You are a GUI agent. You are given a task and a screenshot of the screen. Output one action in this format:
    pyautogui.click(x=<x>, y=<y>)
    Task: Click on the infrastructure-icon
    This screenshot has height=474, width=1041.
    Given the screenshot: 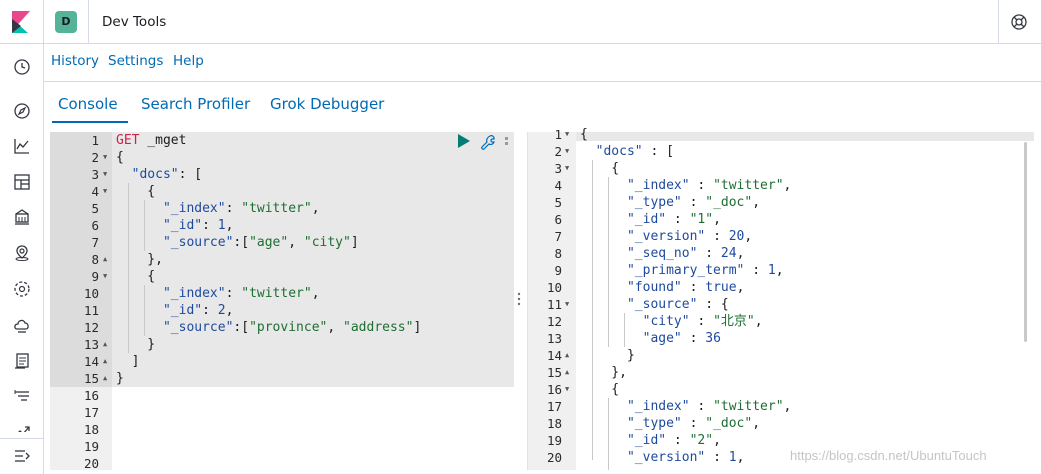 What is the action you would take?
    pyautogui.click(x=22, y=325)
    